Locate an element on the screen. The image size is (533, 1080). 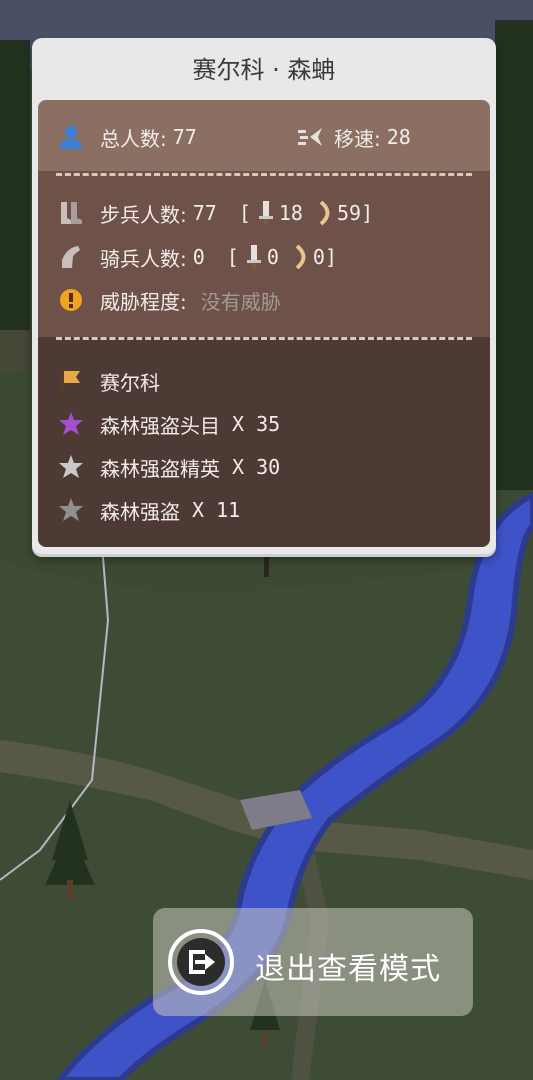
infantry-value: 77 is located at coordinates (204, 213).